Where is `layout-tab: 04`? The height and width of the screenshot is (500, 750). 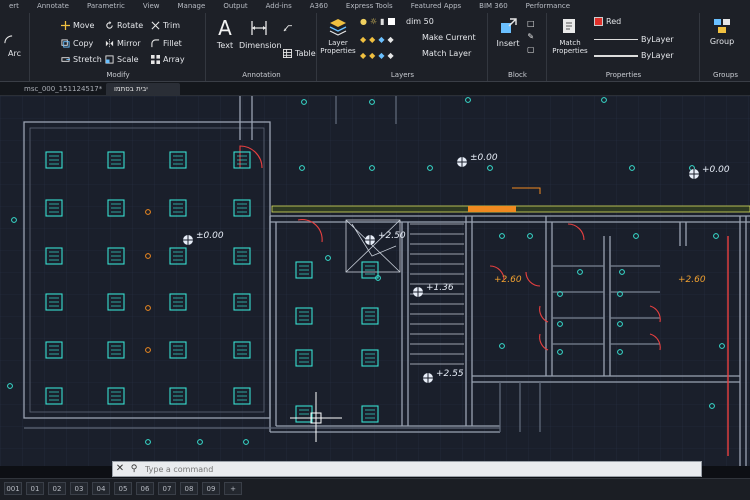 layout-tab: 04 is located at coordinates (101, 488).